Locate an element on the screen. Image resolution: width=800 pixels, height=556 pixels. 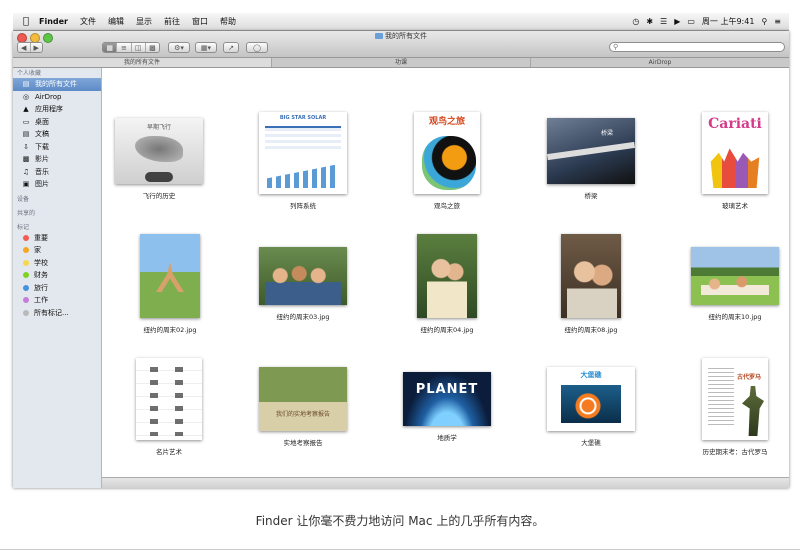
sidebar-tag-finance: 财务 is located at coordinates (57, 275).